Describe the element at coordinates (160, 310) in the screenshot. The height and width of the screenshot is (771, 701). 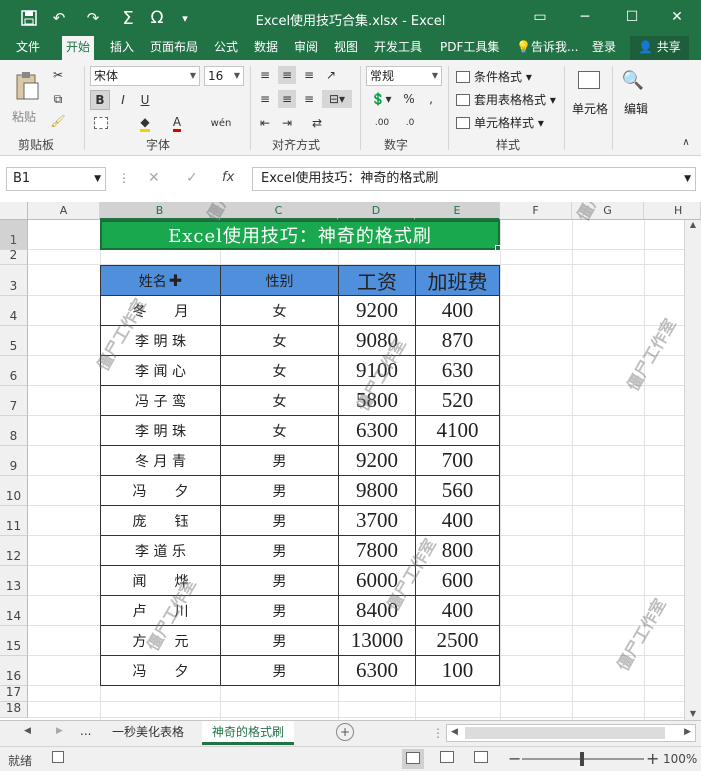
I see `table-cell: 冬 月` at that location.